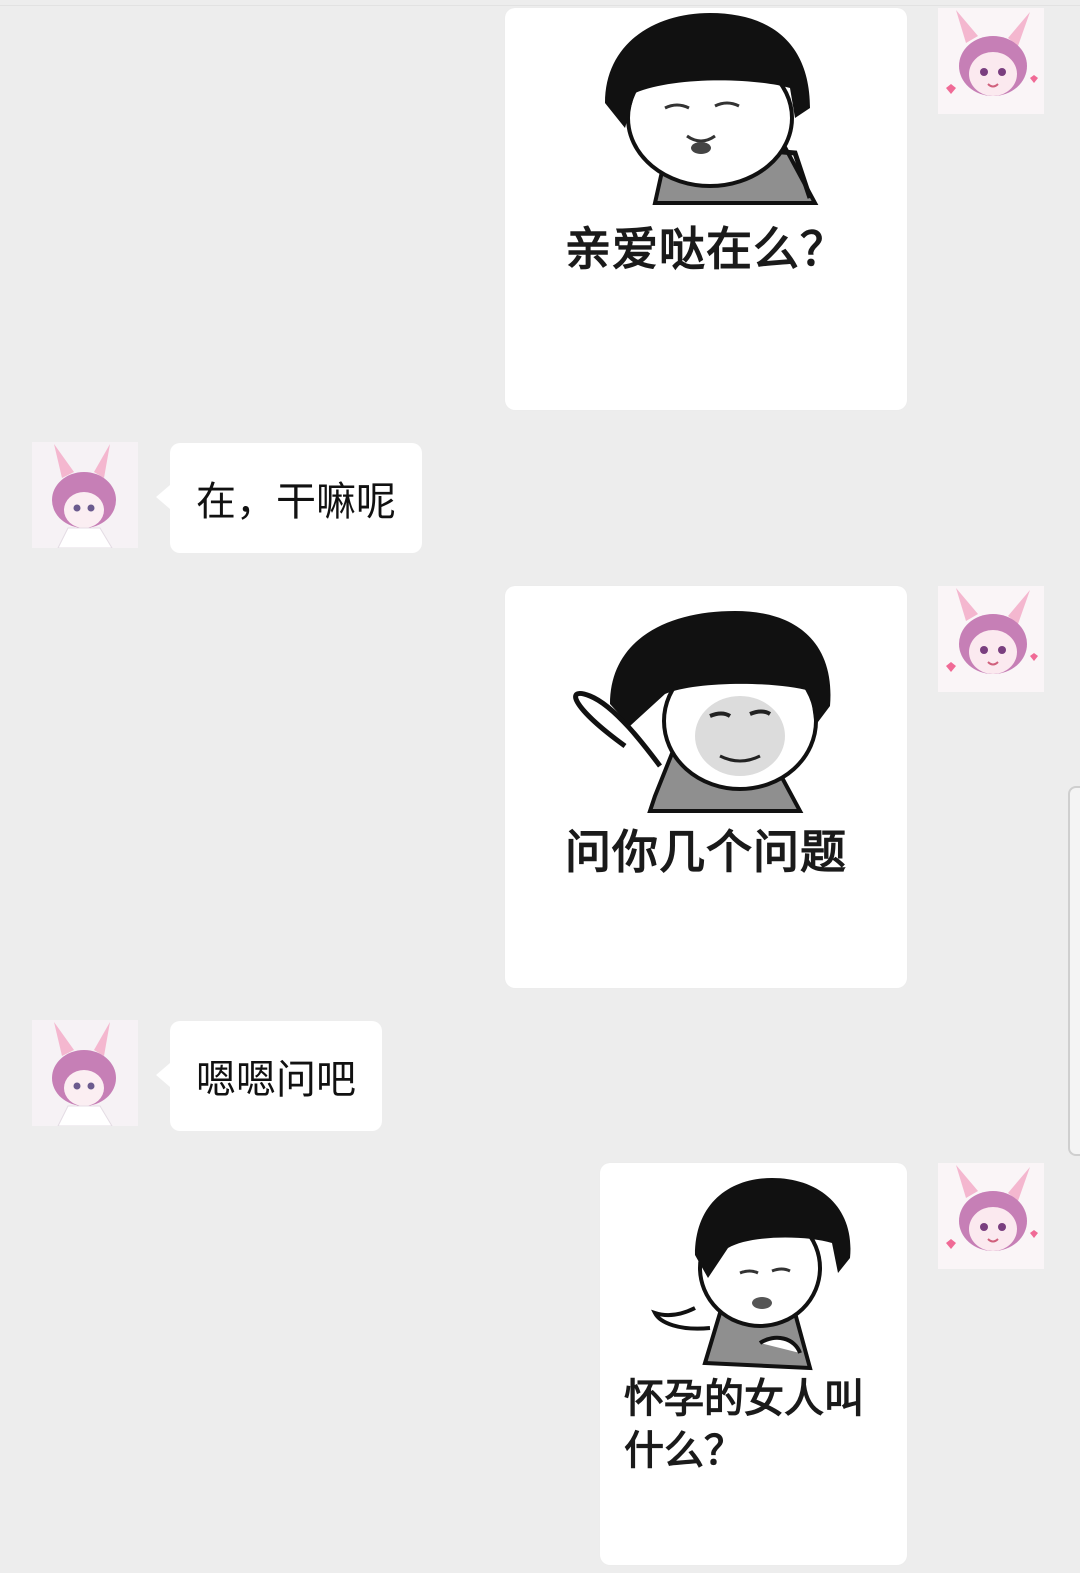 This screenshot has height=1573, width=1080. I want to click on chat-top-edge, so click(540, 3).